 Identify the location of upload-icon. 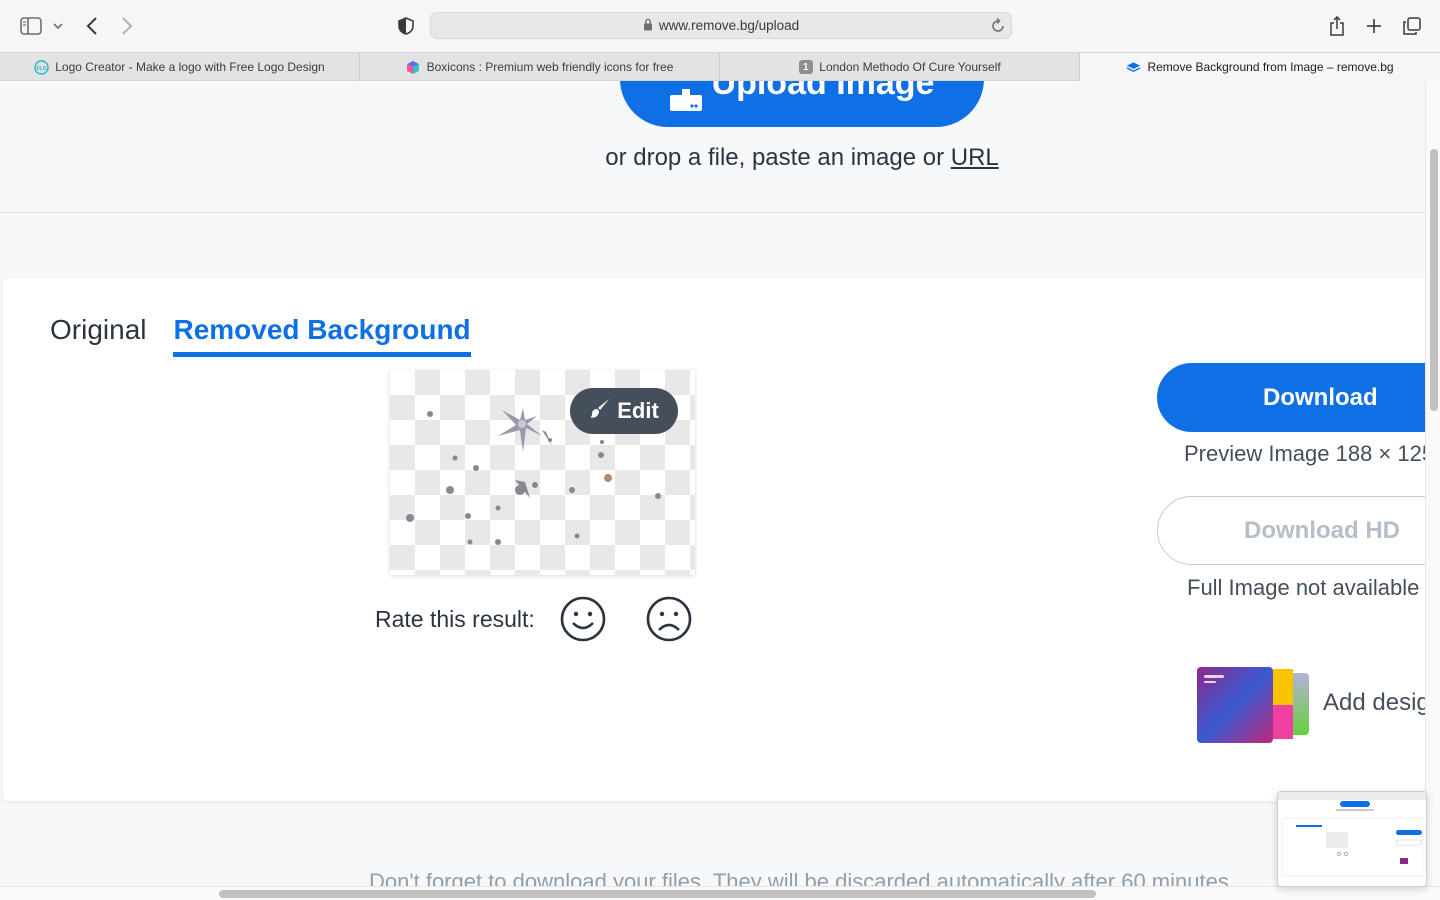
(685, 96).